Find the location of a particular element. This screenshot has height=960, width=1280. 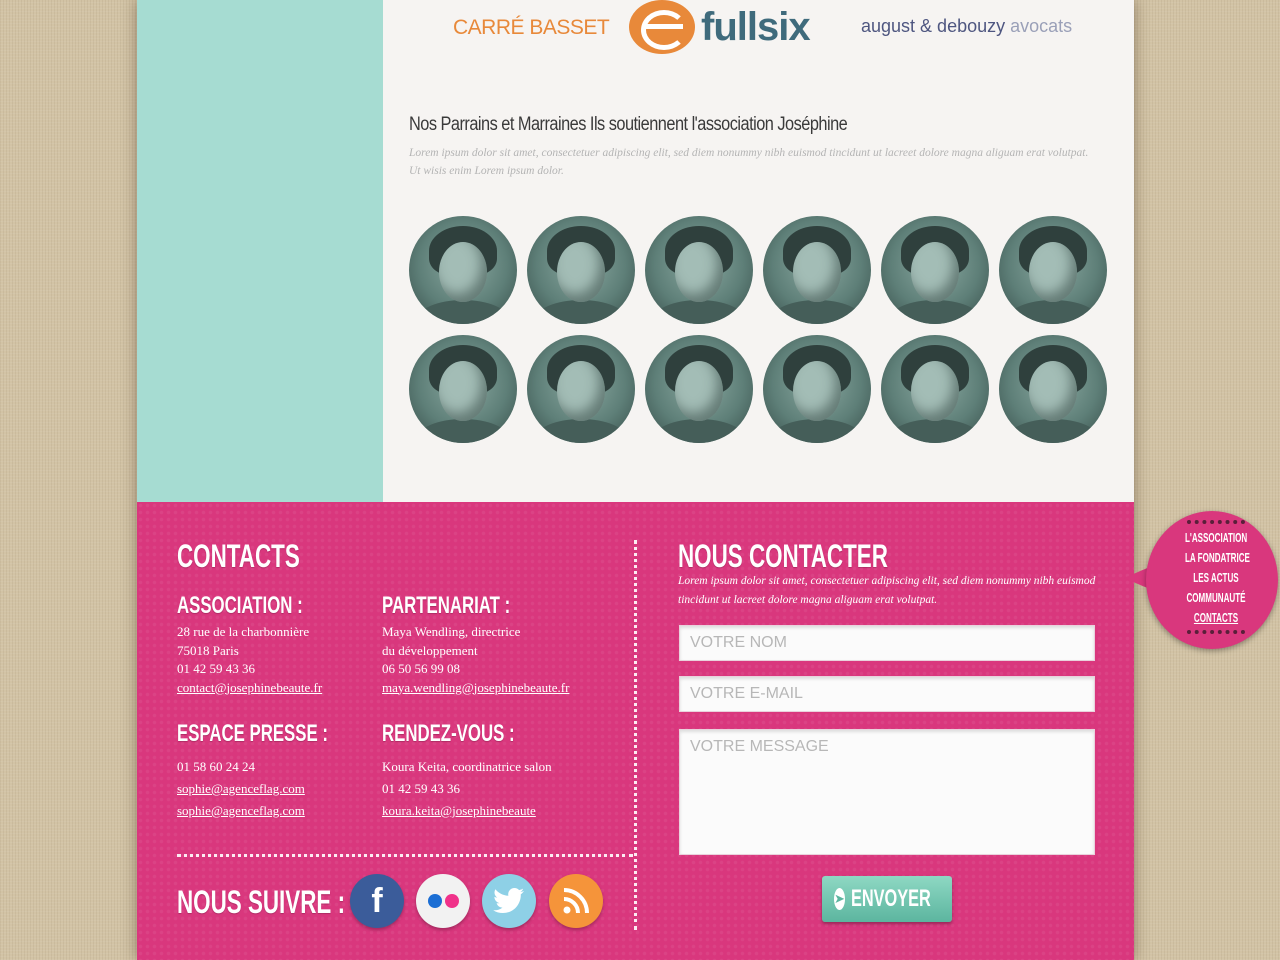

presse-email-link-1: sophie@agenceflag.com is located at coordinates (241, 789).